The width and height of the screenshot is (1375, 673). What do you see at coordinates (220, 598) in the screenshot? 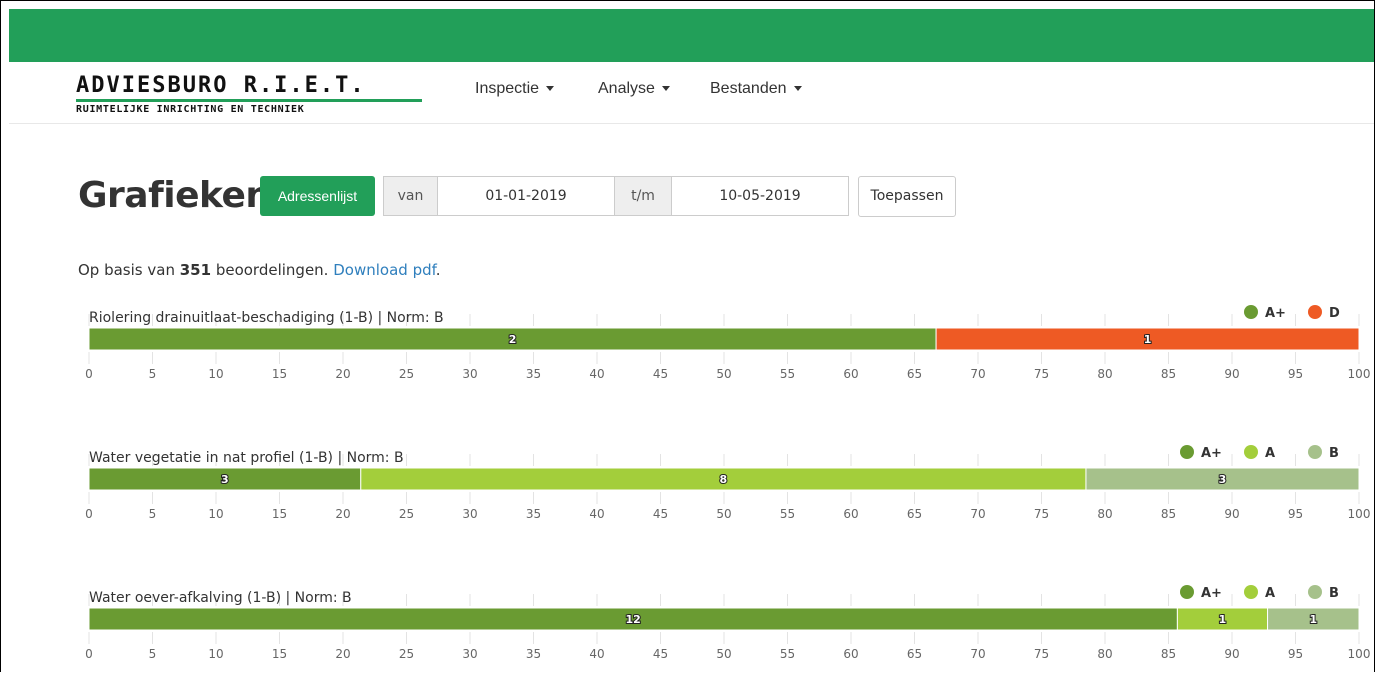
I see `chart-title: Water oever-afkalving (1-B) | Norm: B` at bounding box center [220, 598].